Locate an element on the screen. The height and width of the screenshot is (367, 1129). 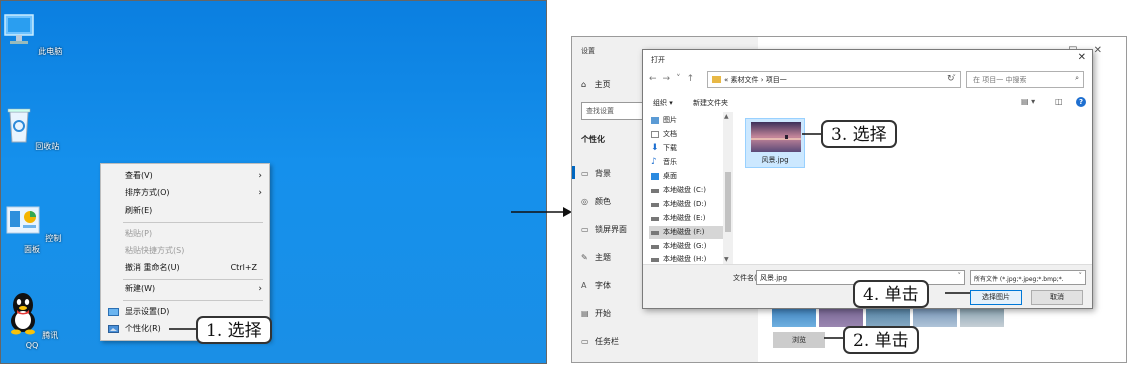
menu-item-refresh: 刷新(E) is located at coordinates (185, 211).